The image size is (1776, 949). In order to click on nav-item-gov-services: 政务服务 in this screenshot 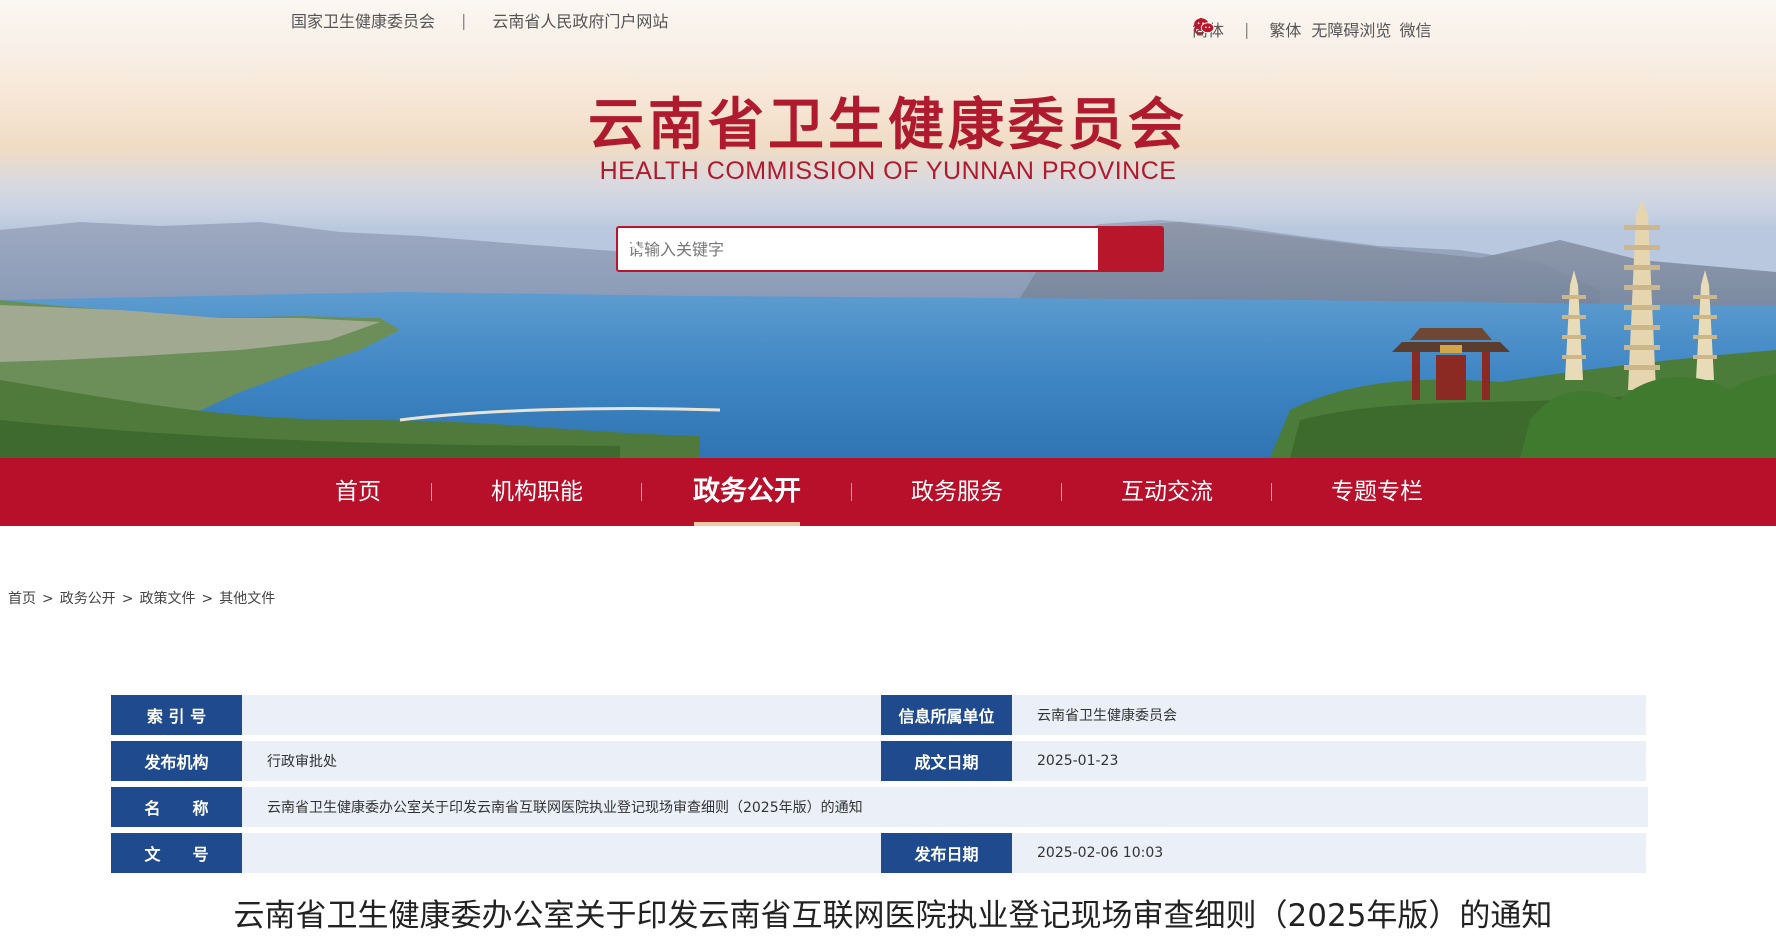, I will do `click(957, 492)`.